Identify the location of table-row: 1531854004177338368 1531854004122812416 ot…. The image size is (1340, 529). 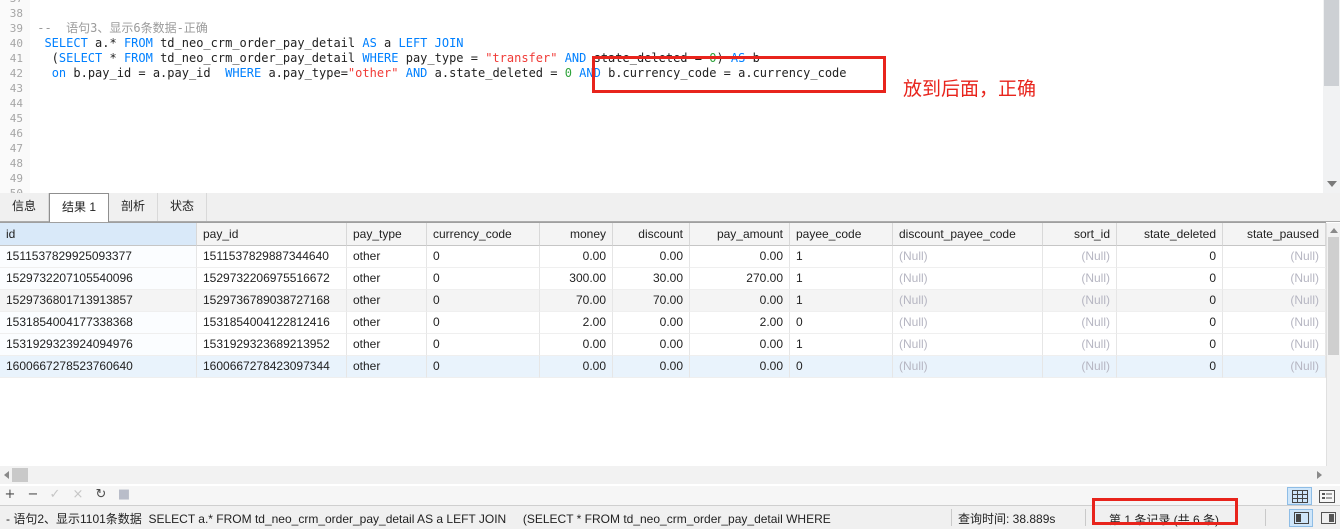
(663, 323).